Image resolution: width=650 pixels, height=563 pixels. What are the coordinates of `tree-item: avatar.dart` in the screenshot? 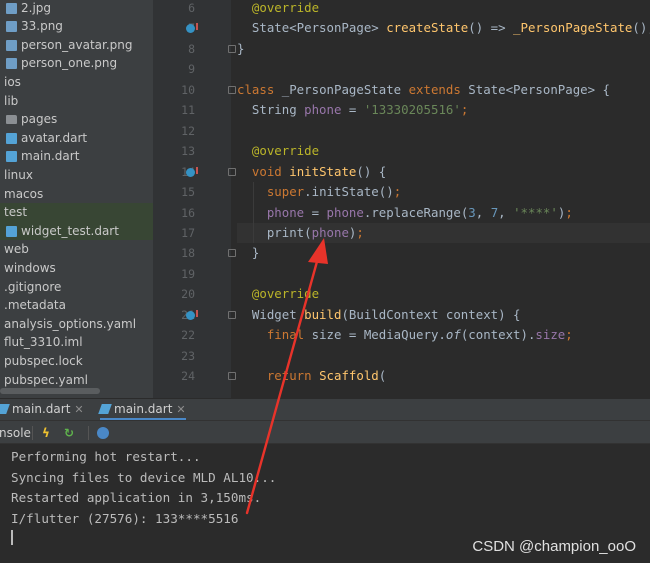 It's located at (76, 138).